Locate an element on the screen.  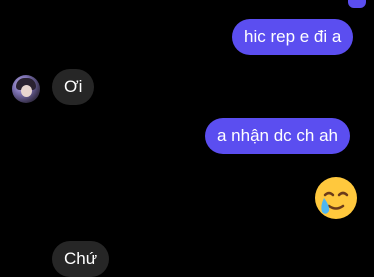
avatar-face is located at coordinates (26, 91).